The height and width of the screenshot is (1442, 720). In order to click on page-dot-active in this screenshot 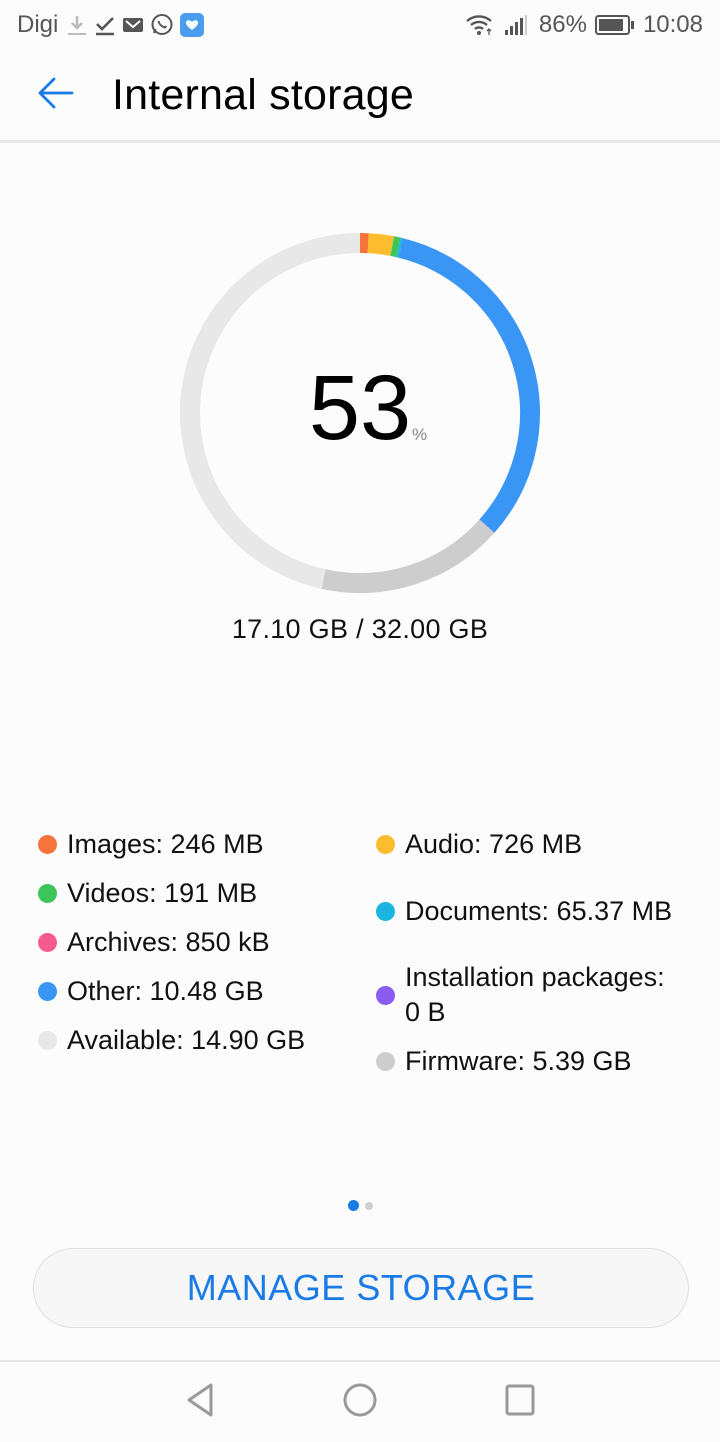, I will do `click(353, 1205)`.